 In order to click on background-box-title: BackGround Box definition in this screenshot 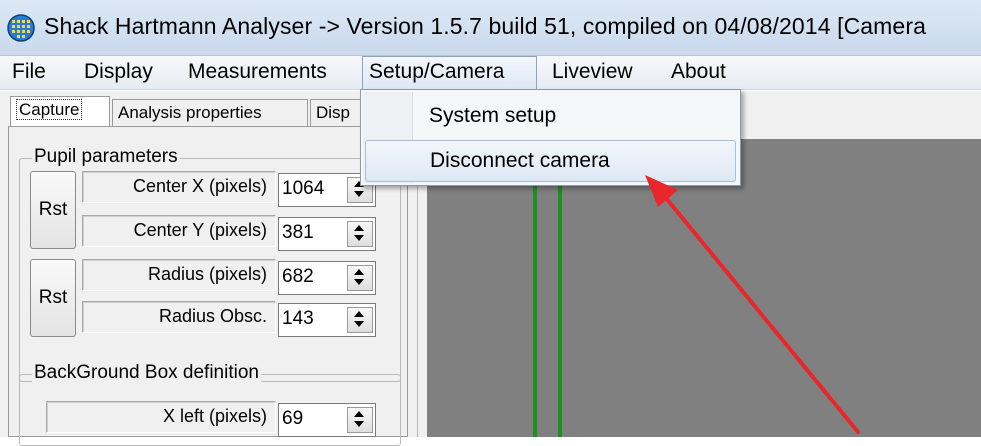, I will do `click(146, 373)`.